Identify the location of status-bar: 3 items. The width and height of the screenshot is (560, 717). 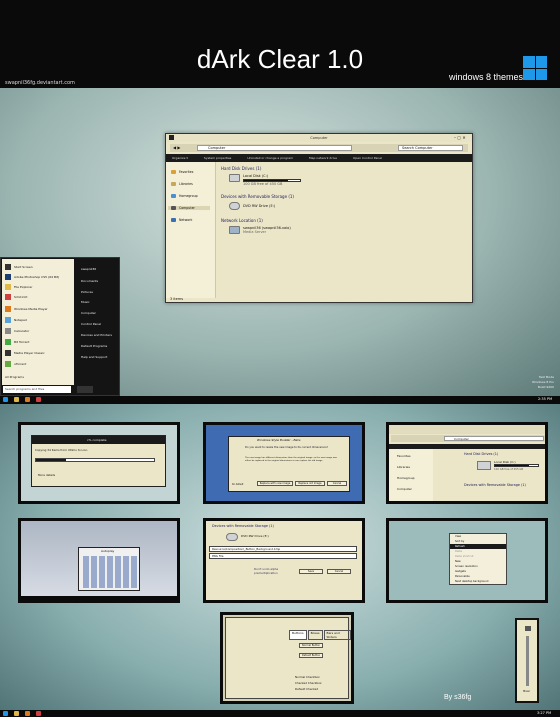
(177, 299).